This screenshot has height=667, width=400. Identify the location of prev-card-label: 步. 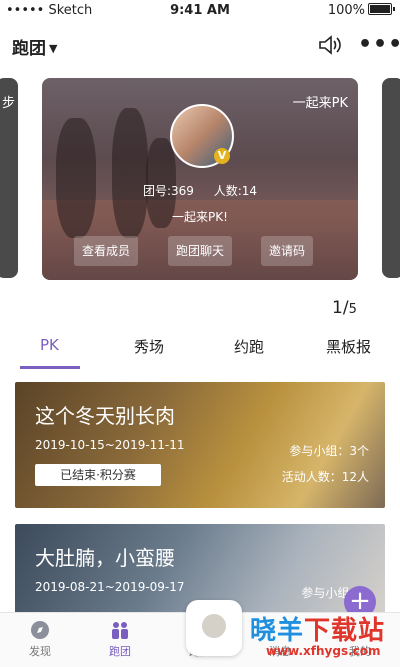
(9, 103).